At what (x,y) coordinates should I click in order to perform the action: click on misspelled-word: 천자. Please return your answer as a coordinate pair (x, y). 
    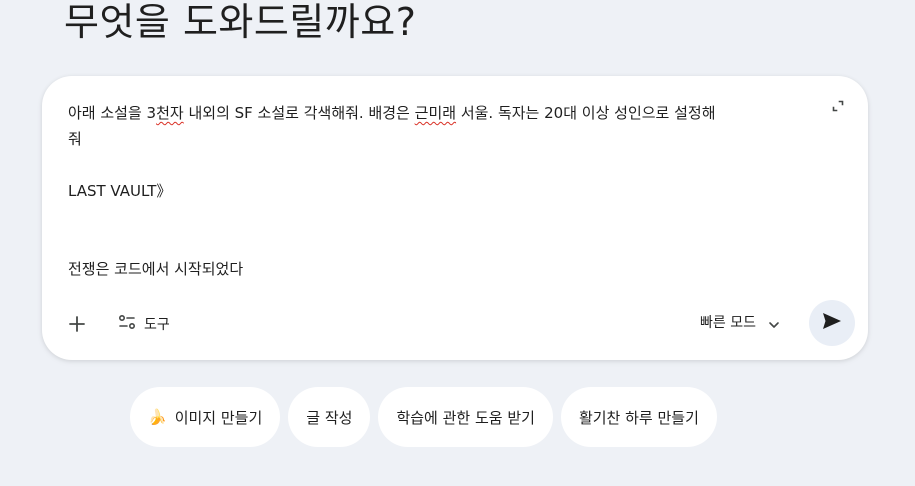
    Looking at the image, I should click on (170, 113).